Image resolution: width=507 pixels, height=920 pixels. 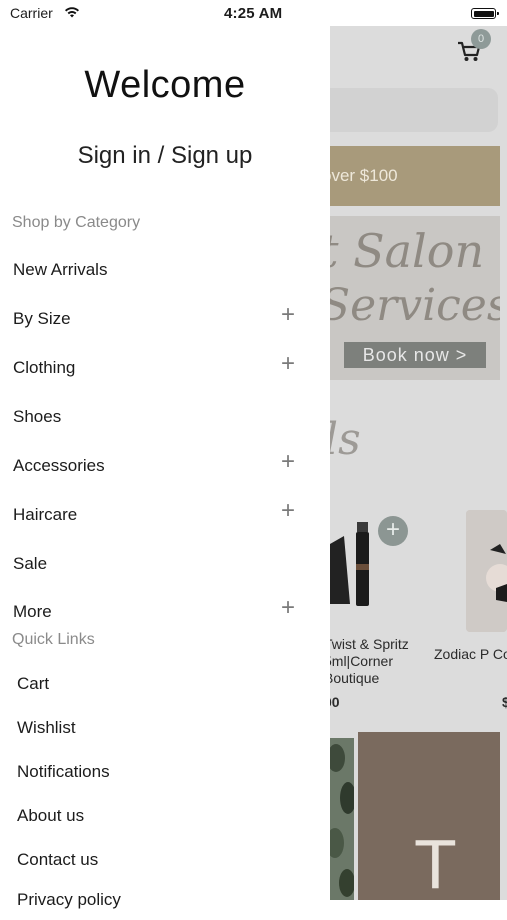 What do you see at coordinates (165, 417) in the screenshot?
I see `menu-item-shoes: Shoes` at bounding box center [165, 417].